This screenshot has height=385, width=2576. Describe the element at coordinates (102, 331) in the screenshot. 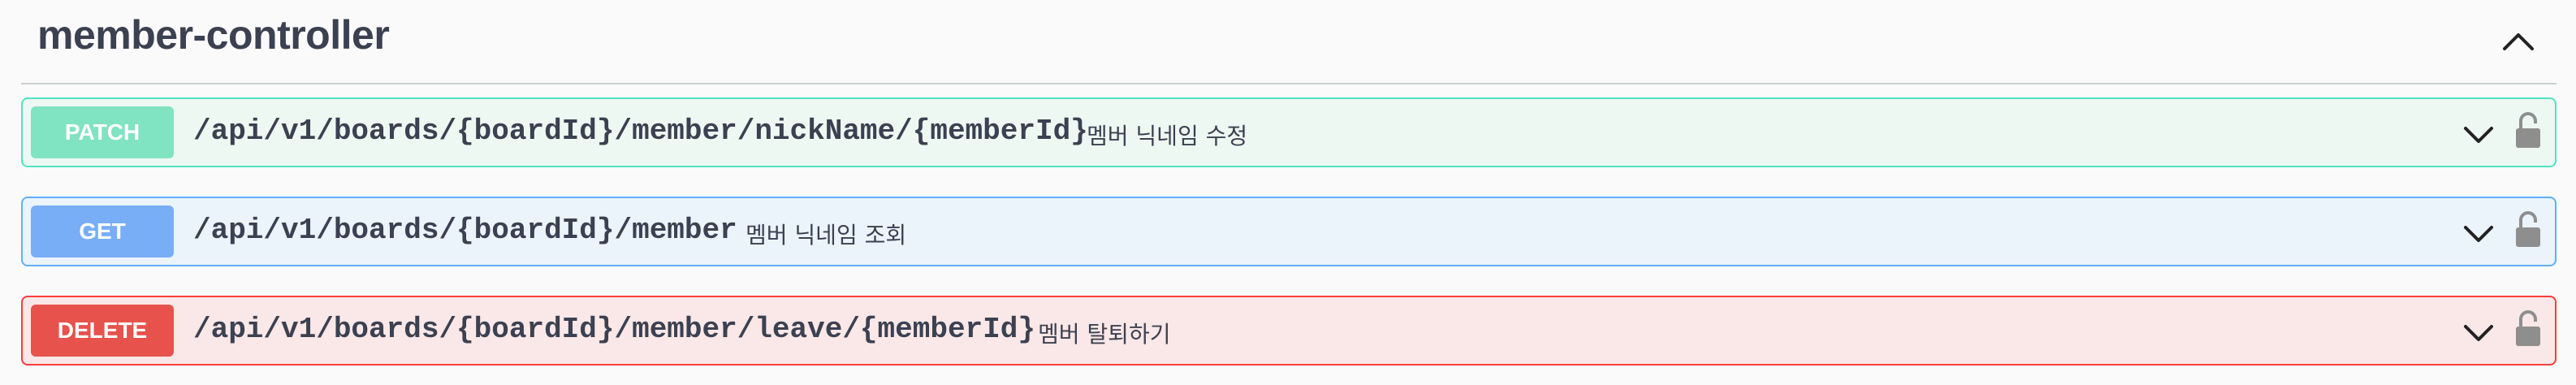

I see `method-badge-delete: DELETE` at that location.